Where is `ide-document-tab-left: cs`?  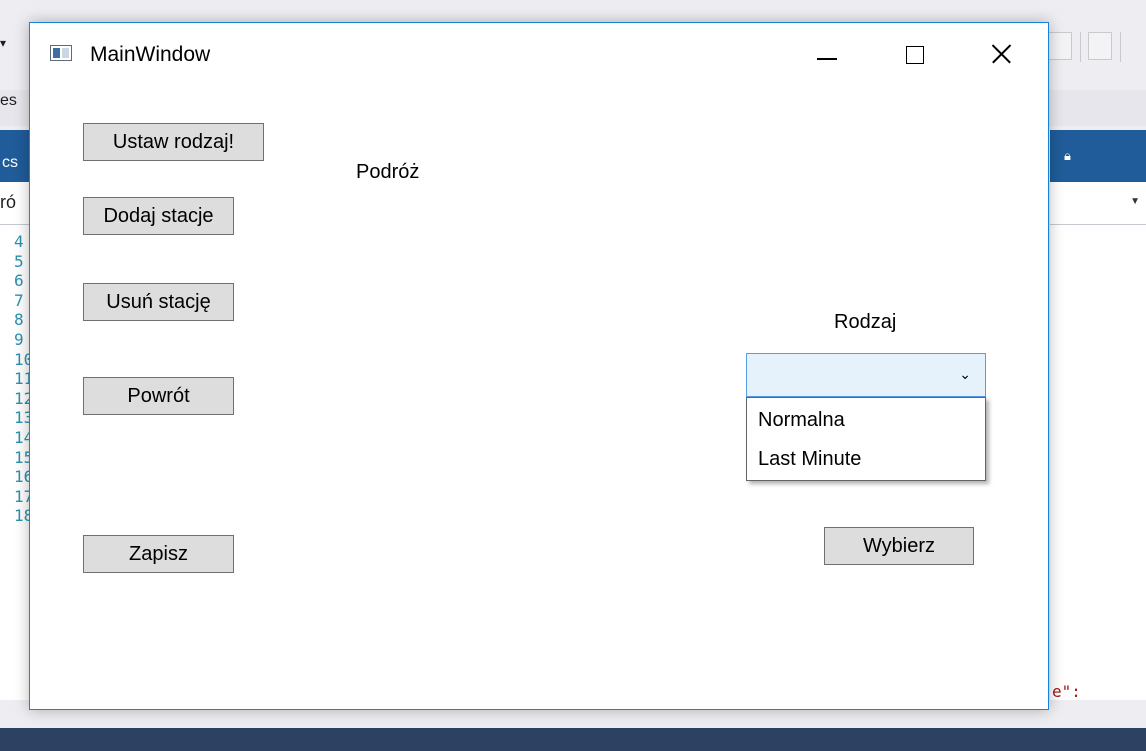
ide-document-tab-left: cs is located at coordinates (15, 156).